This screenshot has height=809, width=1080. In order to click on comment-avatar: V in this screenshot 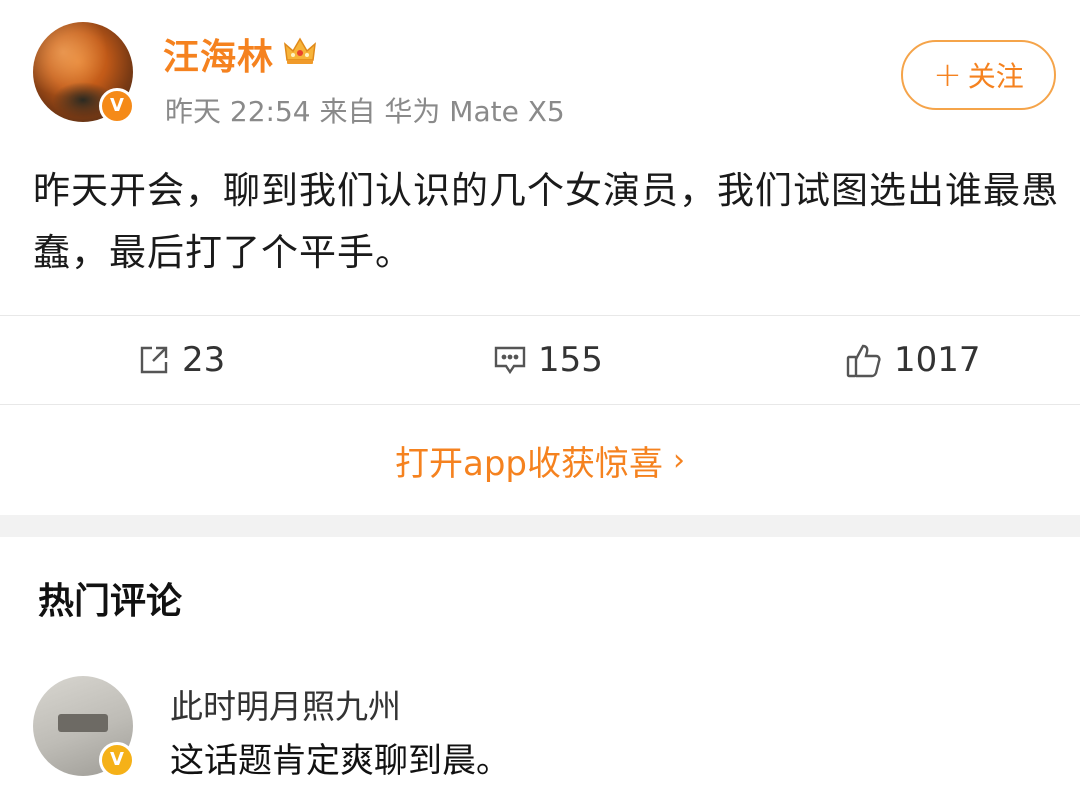, I will do `click(84, 727)`.